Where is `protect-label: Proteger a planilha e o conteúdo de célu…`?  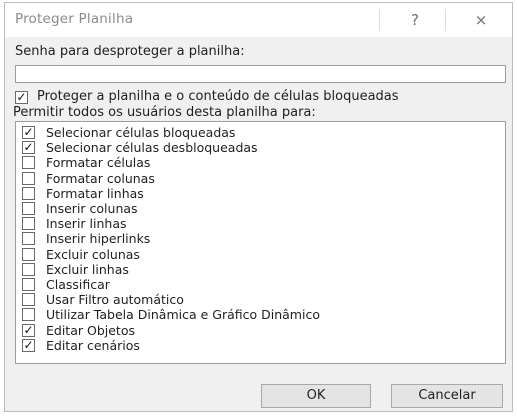 protect-label: Proteger a planilha e o conteúdo de célu… is located at coordinates (218, 96).